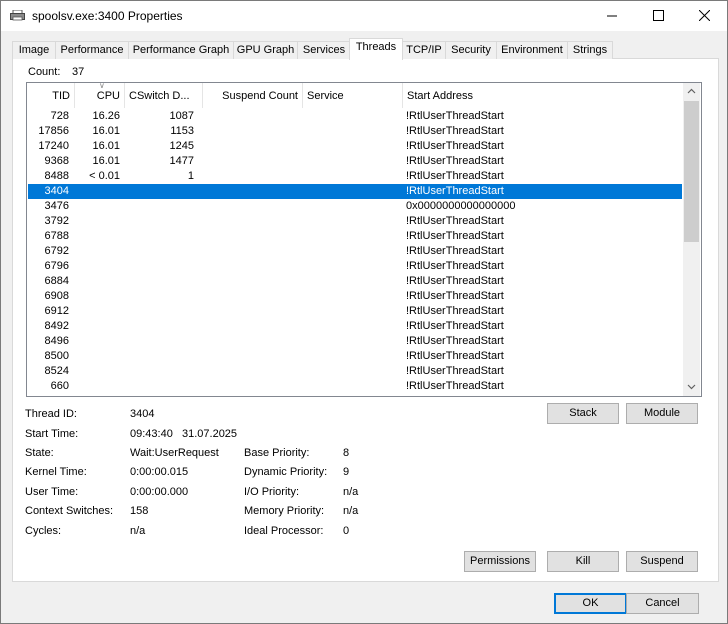 The image size is (728, 624). Describe the element at coordinates (355, 296) in the screenshot. I see `table-row: 6908 !RtlUserThreadStart` at that location.